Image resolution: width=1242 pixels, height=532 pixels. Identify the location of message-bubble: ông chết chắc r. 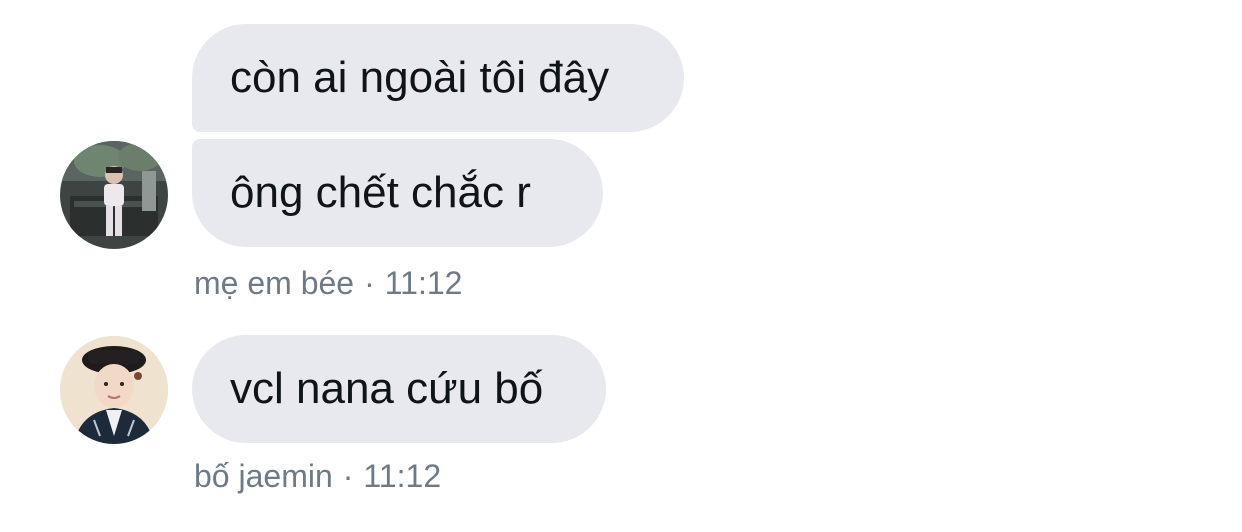
(397, 193).